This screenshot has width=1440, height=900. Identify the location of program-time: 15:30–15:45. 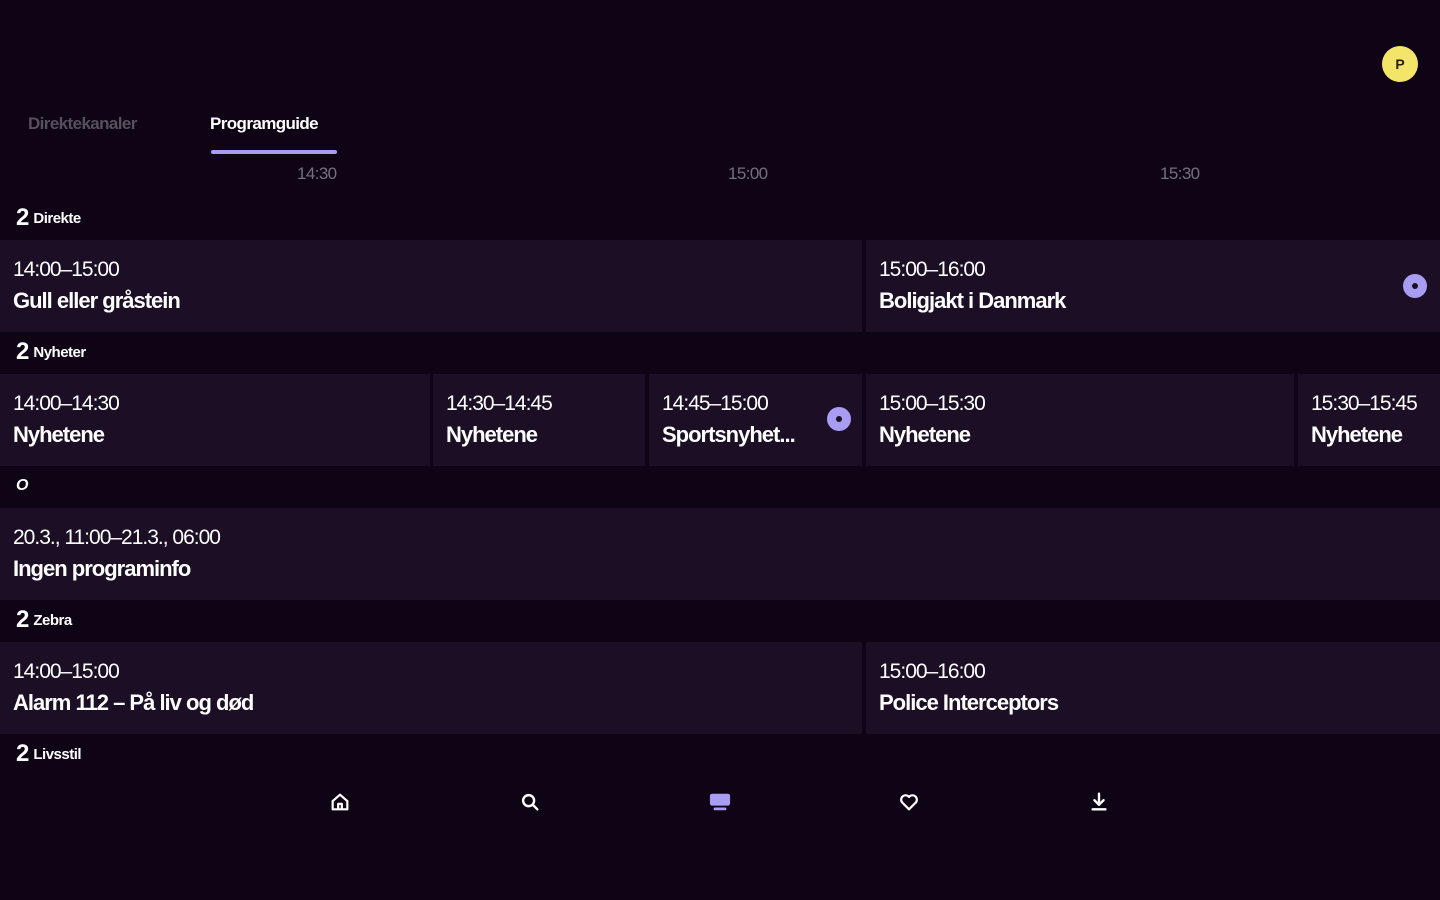
(1364, 403).